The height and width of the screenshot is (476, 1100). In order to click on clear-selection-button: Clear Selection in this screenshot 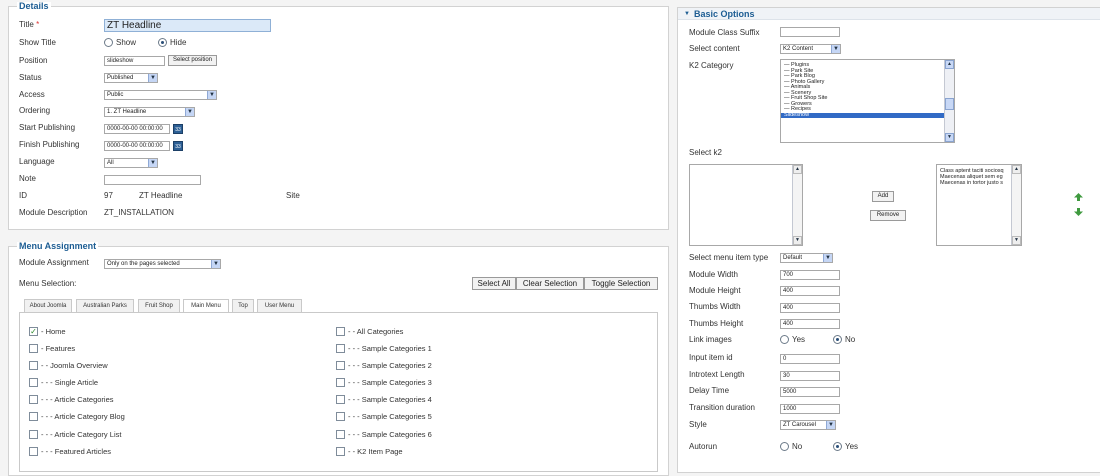, I will do `click(550, 283)`.